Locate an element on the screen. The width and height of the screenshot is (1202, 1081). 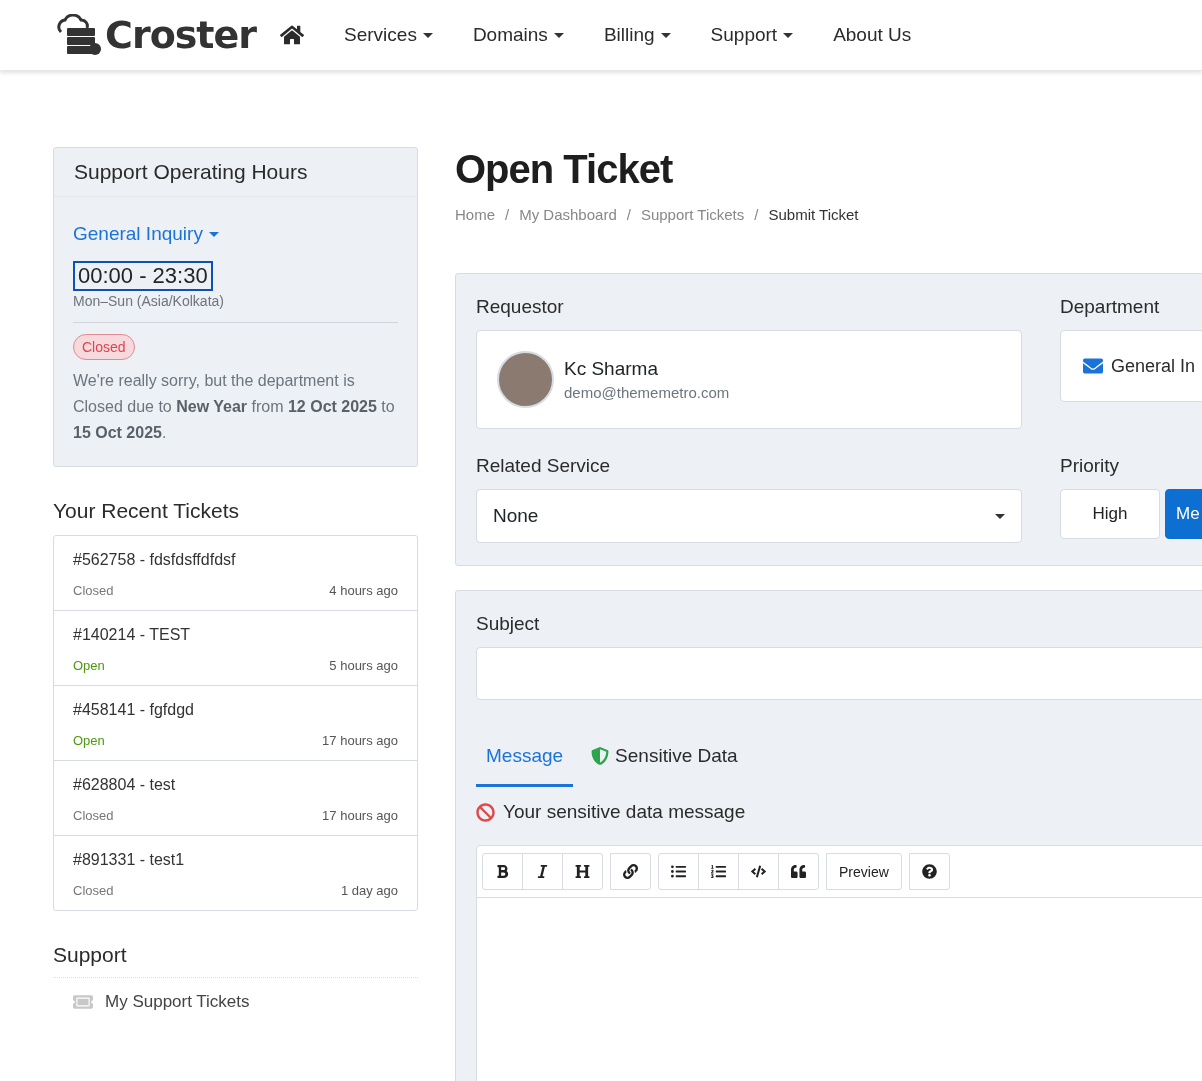
numbers-button is located at coordinates (718, 871).